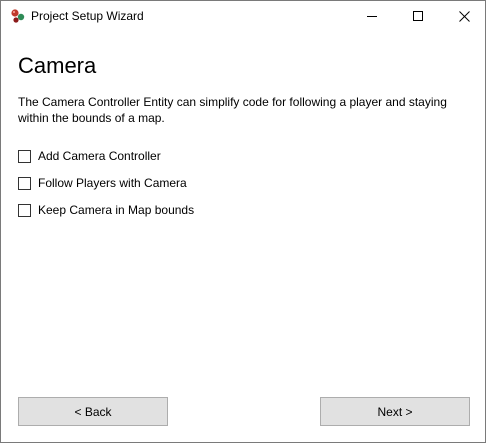 This screenshot has height=443, width=486. What do you see at coordinates (87, 16) in the screenshot?
I see `window-title: Project Setup Wizard` at bounding box center [87, 16].